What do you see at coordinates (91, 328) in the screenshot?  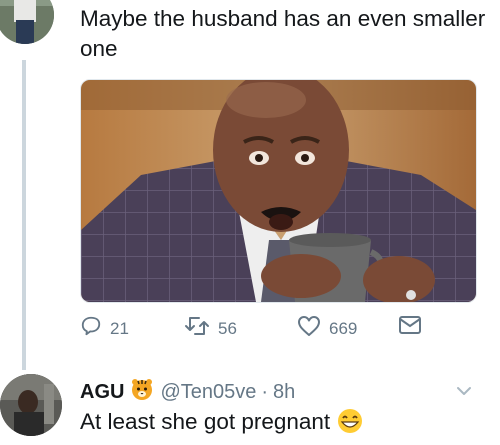 I see `reply-icon` at bounding box center [91, 328].